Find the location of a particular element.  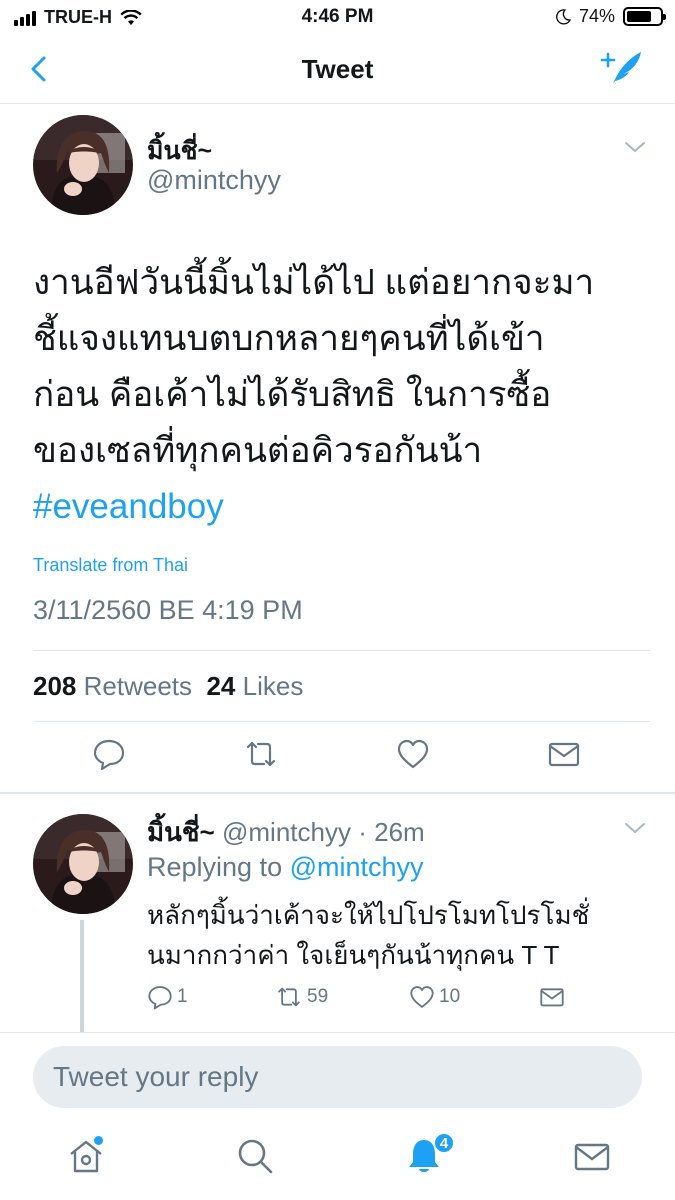

home-unread-dot is located at coordinates (98, 1140).